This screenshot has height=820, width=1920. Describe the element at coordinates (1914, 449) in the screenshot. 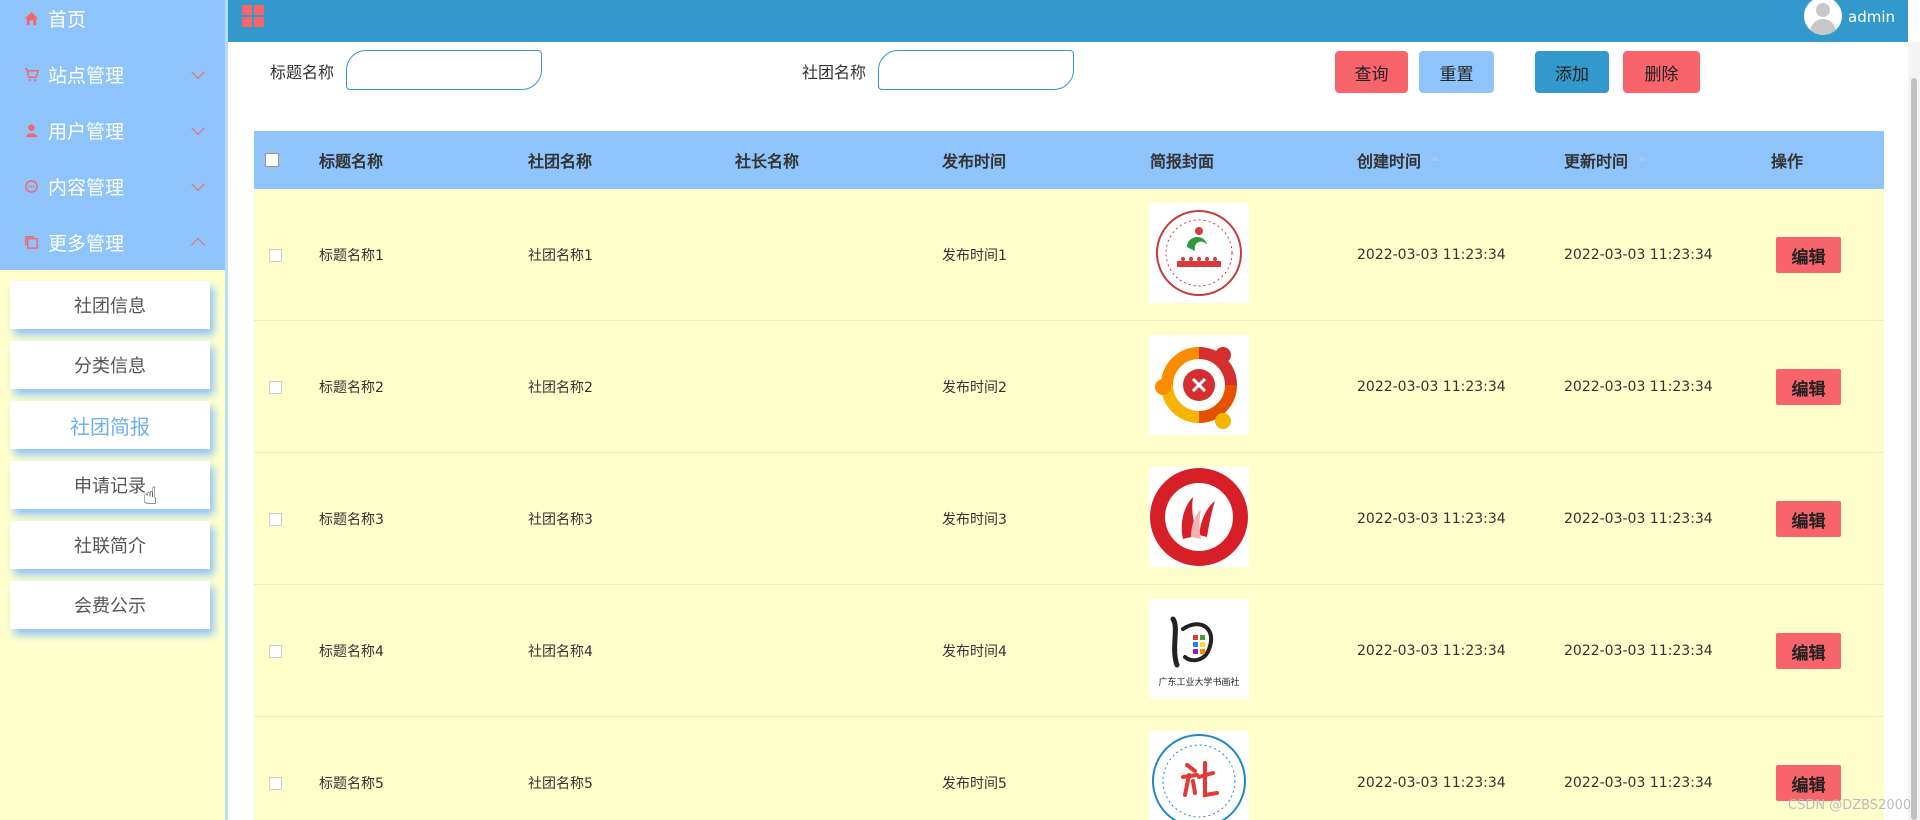

I see `scrollbar-thumb` at that location.